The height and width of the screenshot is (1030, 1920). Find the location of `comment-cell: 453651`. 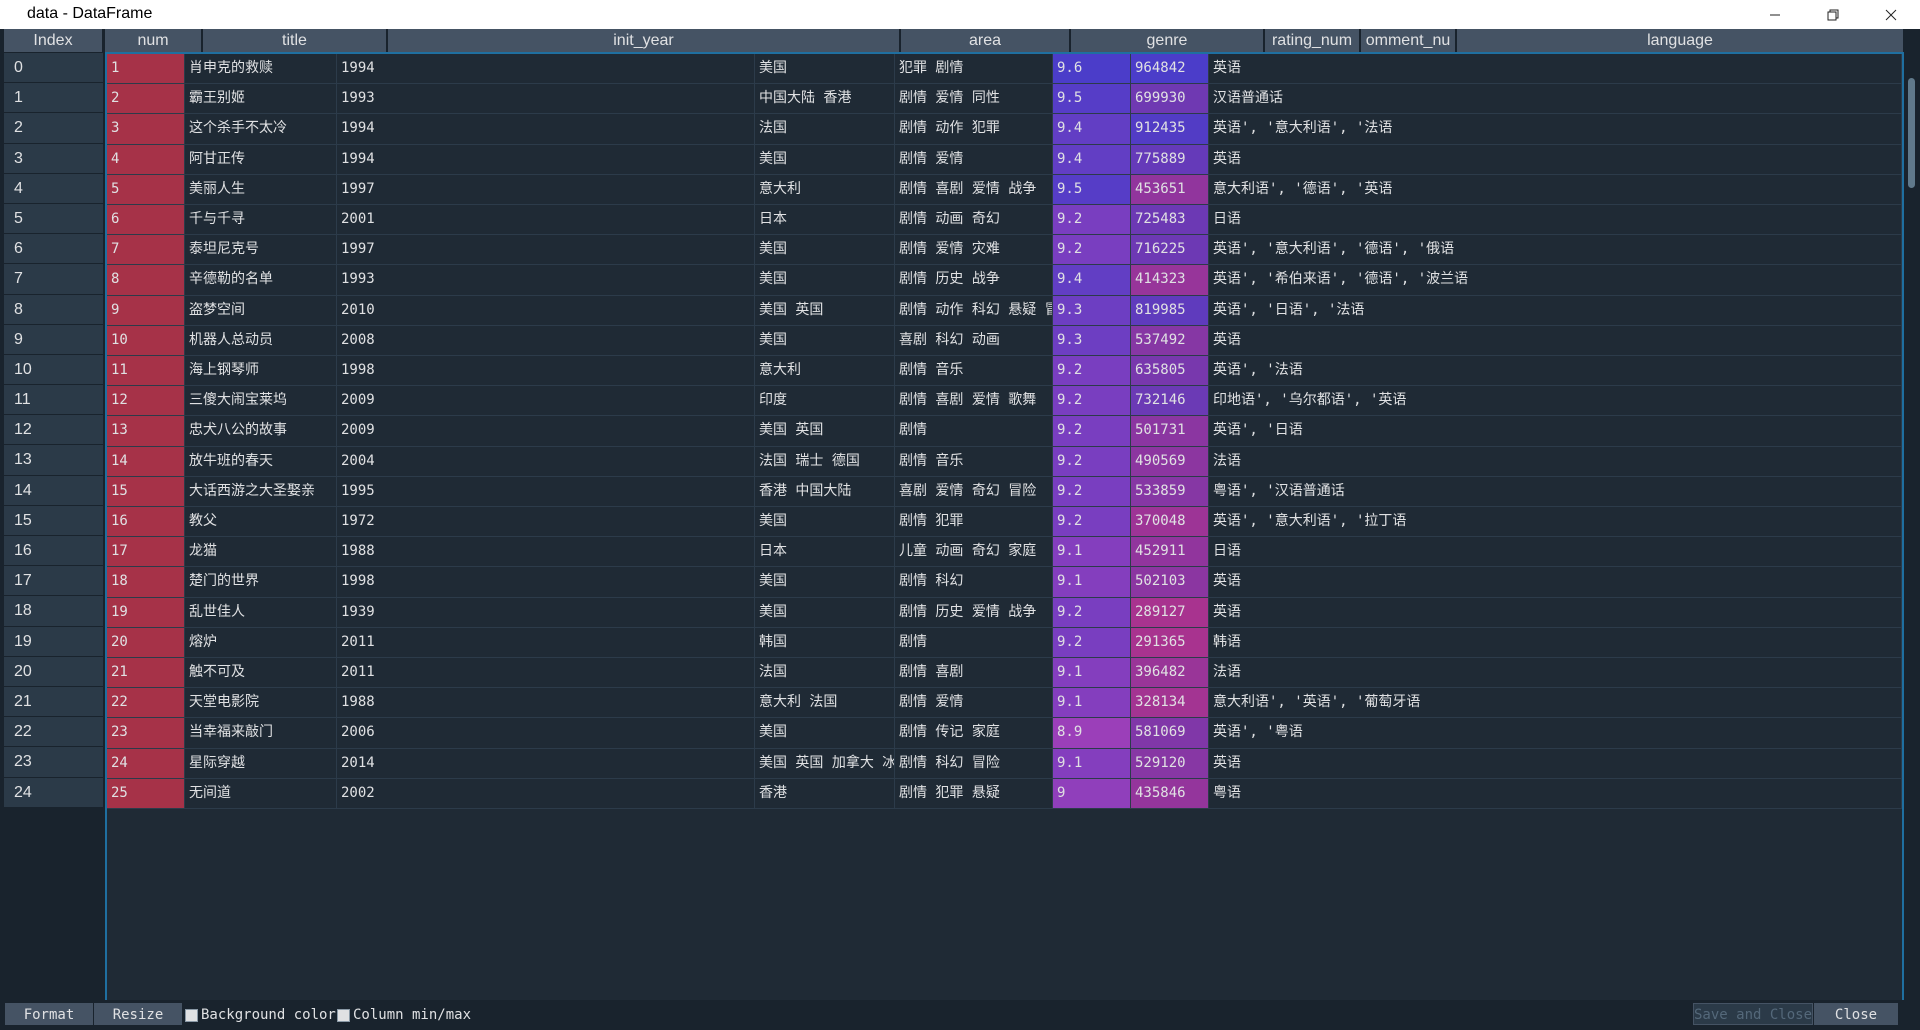

comment-cell: 453651 is located at coordinates (1170, 189).